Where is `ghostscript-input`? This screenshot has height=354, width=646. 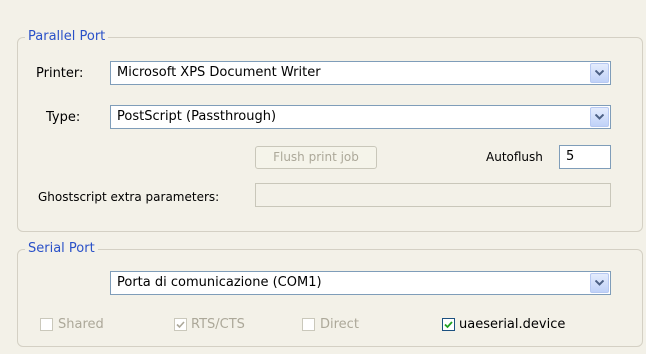 ghostscript-input is located at coordinates (433, 195).